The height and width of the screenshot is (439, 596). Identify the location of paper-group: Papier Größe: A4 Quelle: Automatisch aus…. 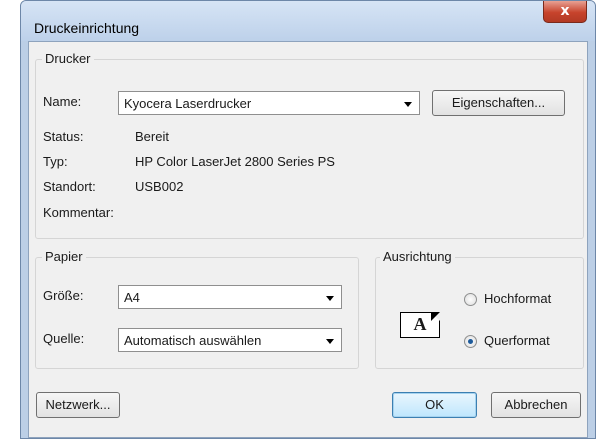
(197, 309).